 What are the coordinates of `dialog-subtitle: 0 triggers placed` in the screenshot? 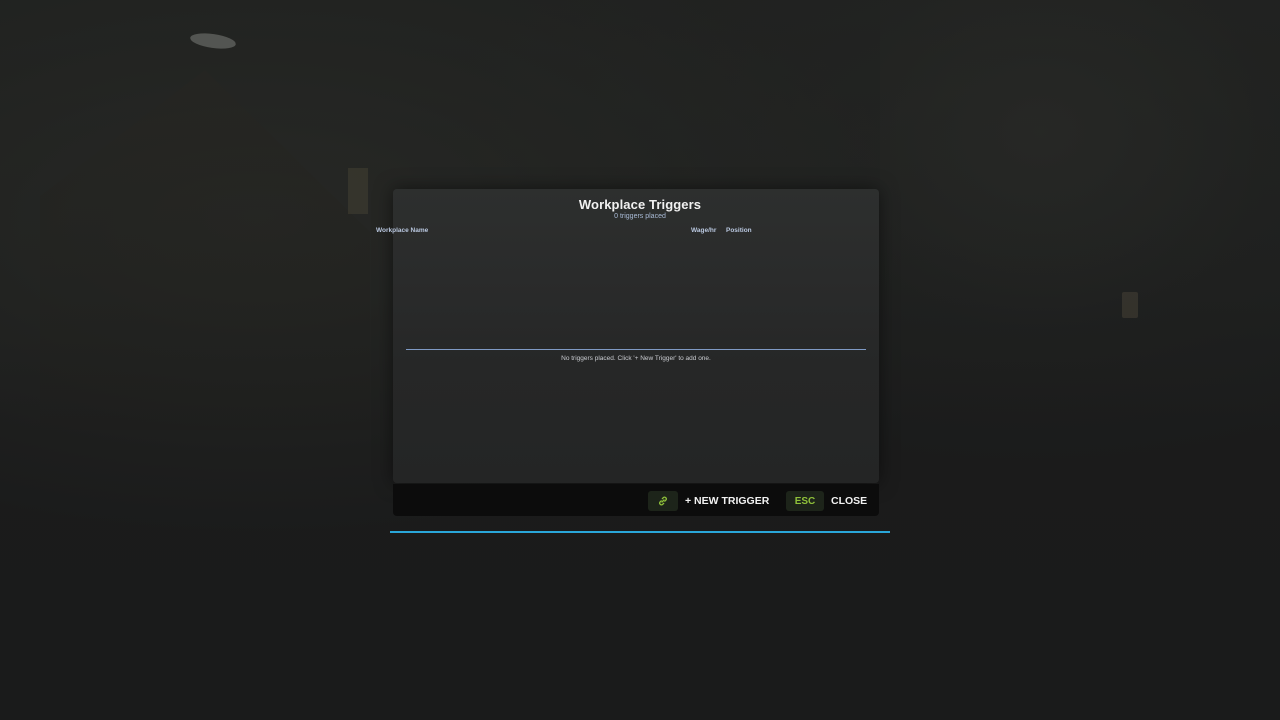 It's located at (640, 216).